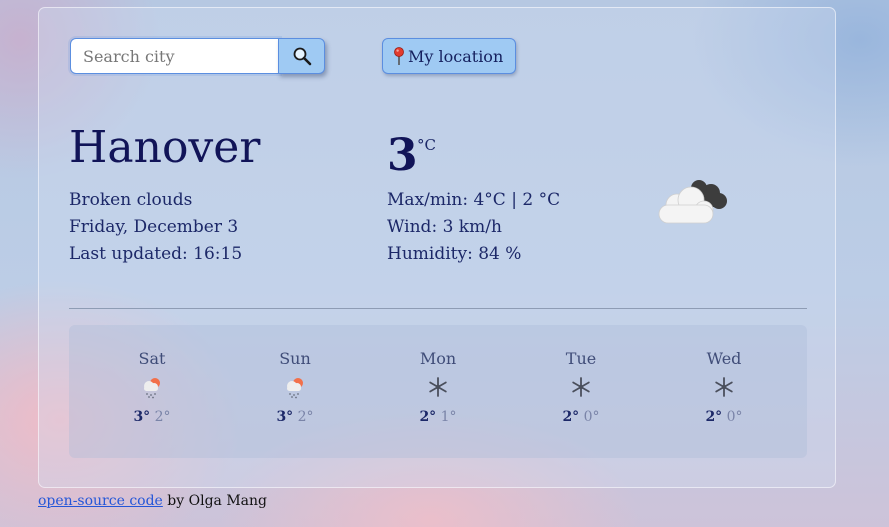 The height and width of the screenshot is (527, 889). What do you see at coordinates (131, 200) in the screenshot?
I see `weather-description: Broken clouds` at bounding box center [131, 200].